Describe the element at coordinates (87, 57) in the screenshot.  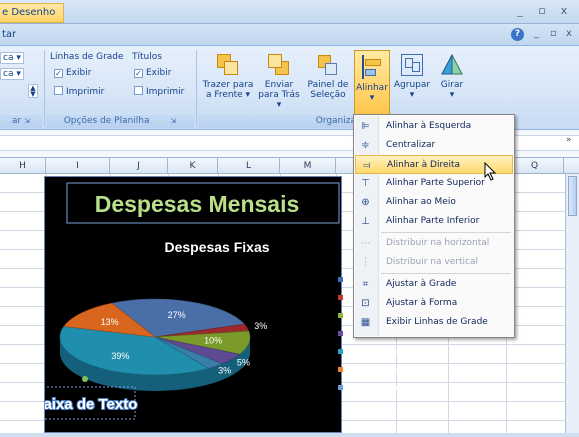
I see `grade-header: Linhas de Grade` at that location.